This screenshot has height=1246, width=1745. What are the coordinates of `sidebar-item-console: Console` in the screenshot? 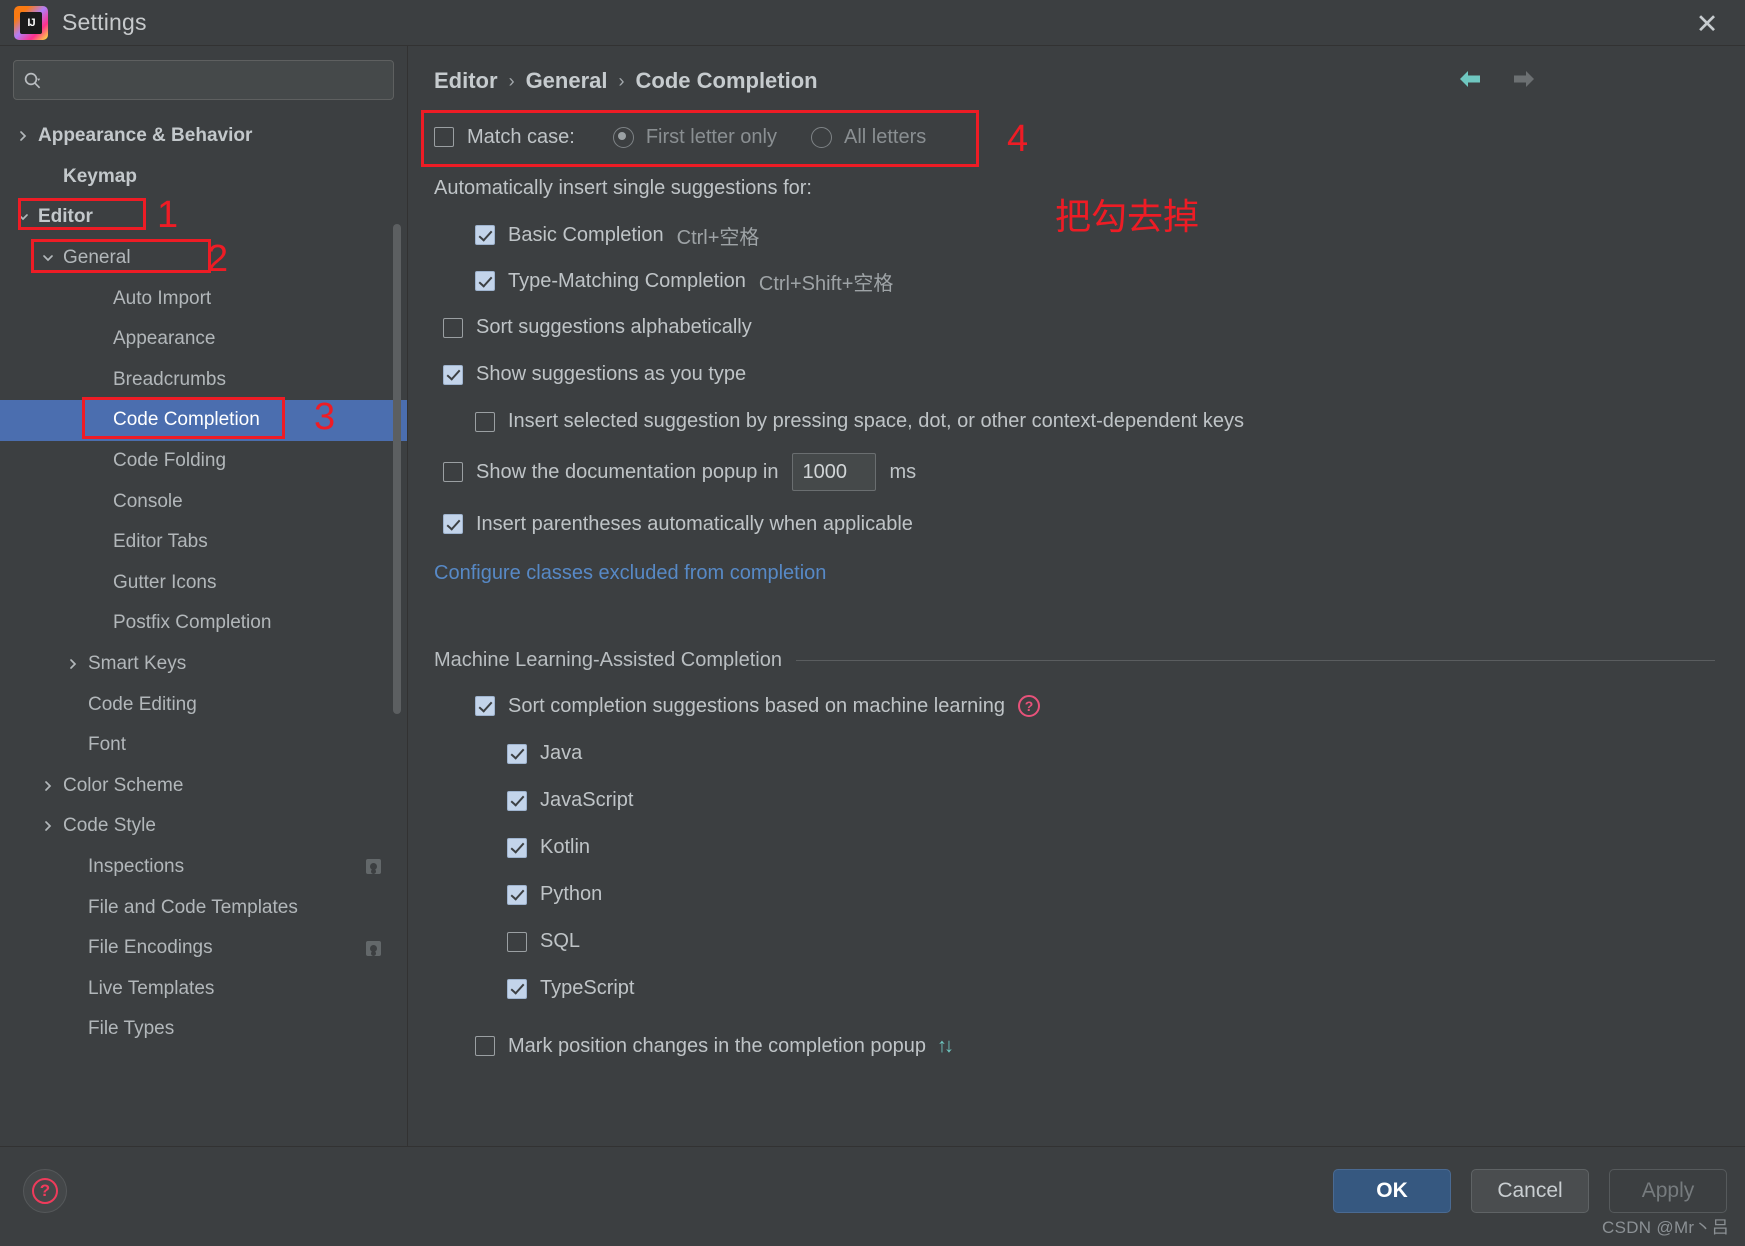 It's located at (203, 501).